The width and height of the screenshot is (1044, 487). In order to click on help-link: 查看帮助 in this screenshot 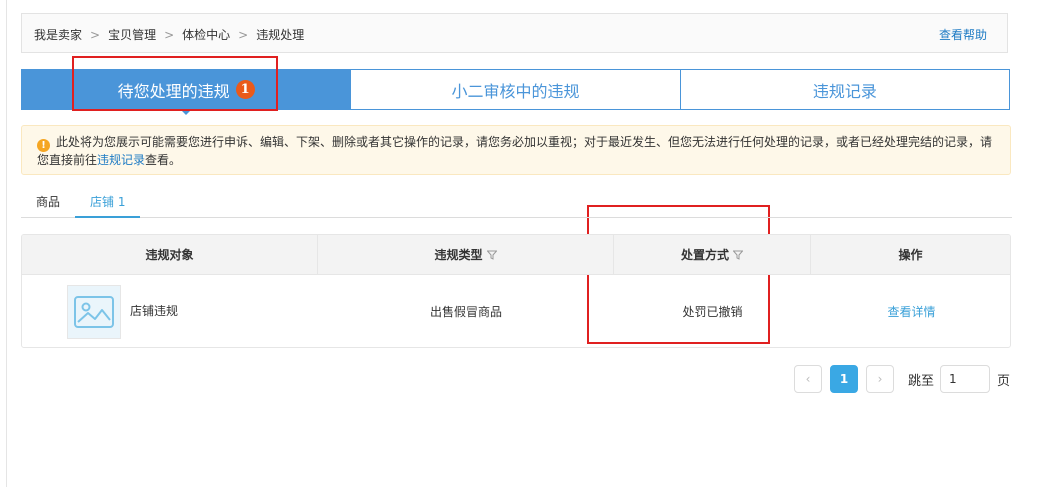, I will do `click(963, 34)`.